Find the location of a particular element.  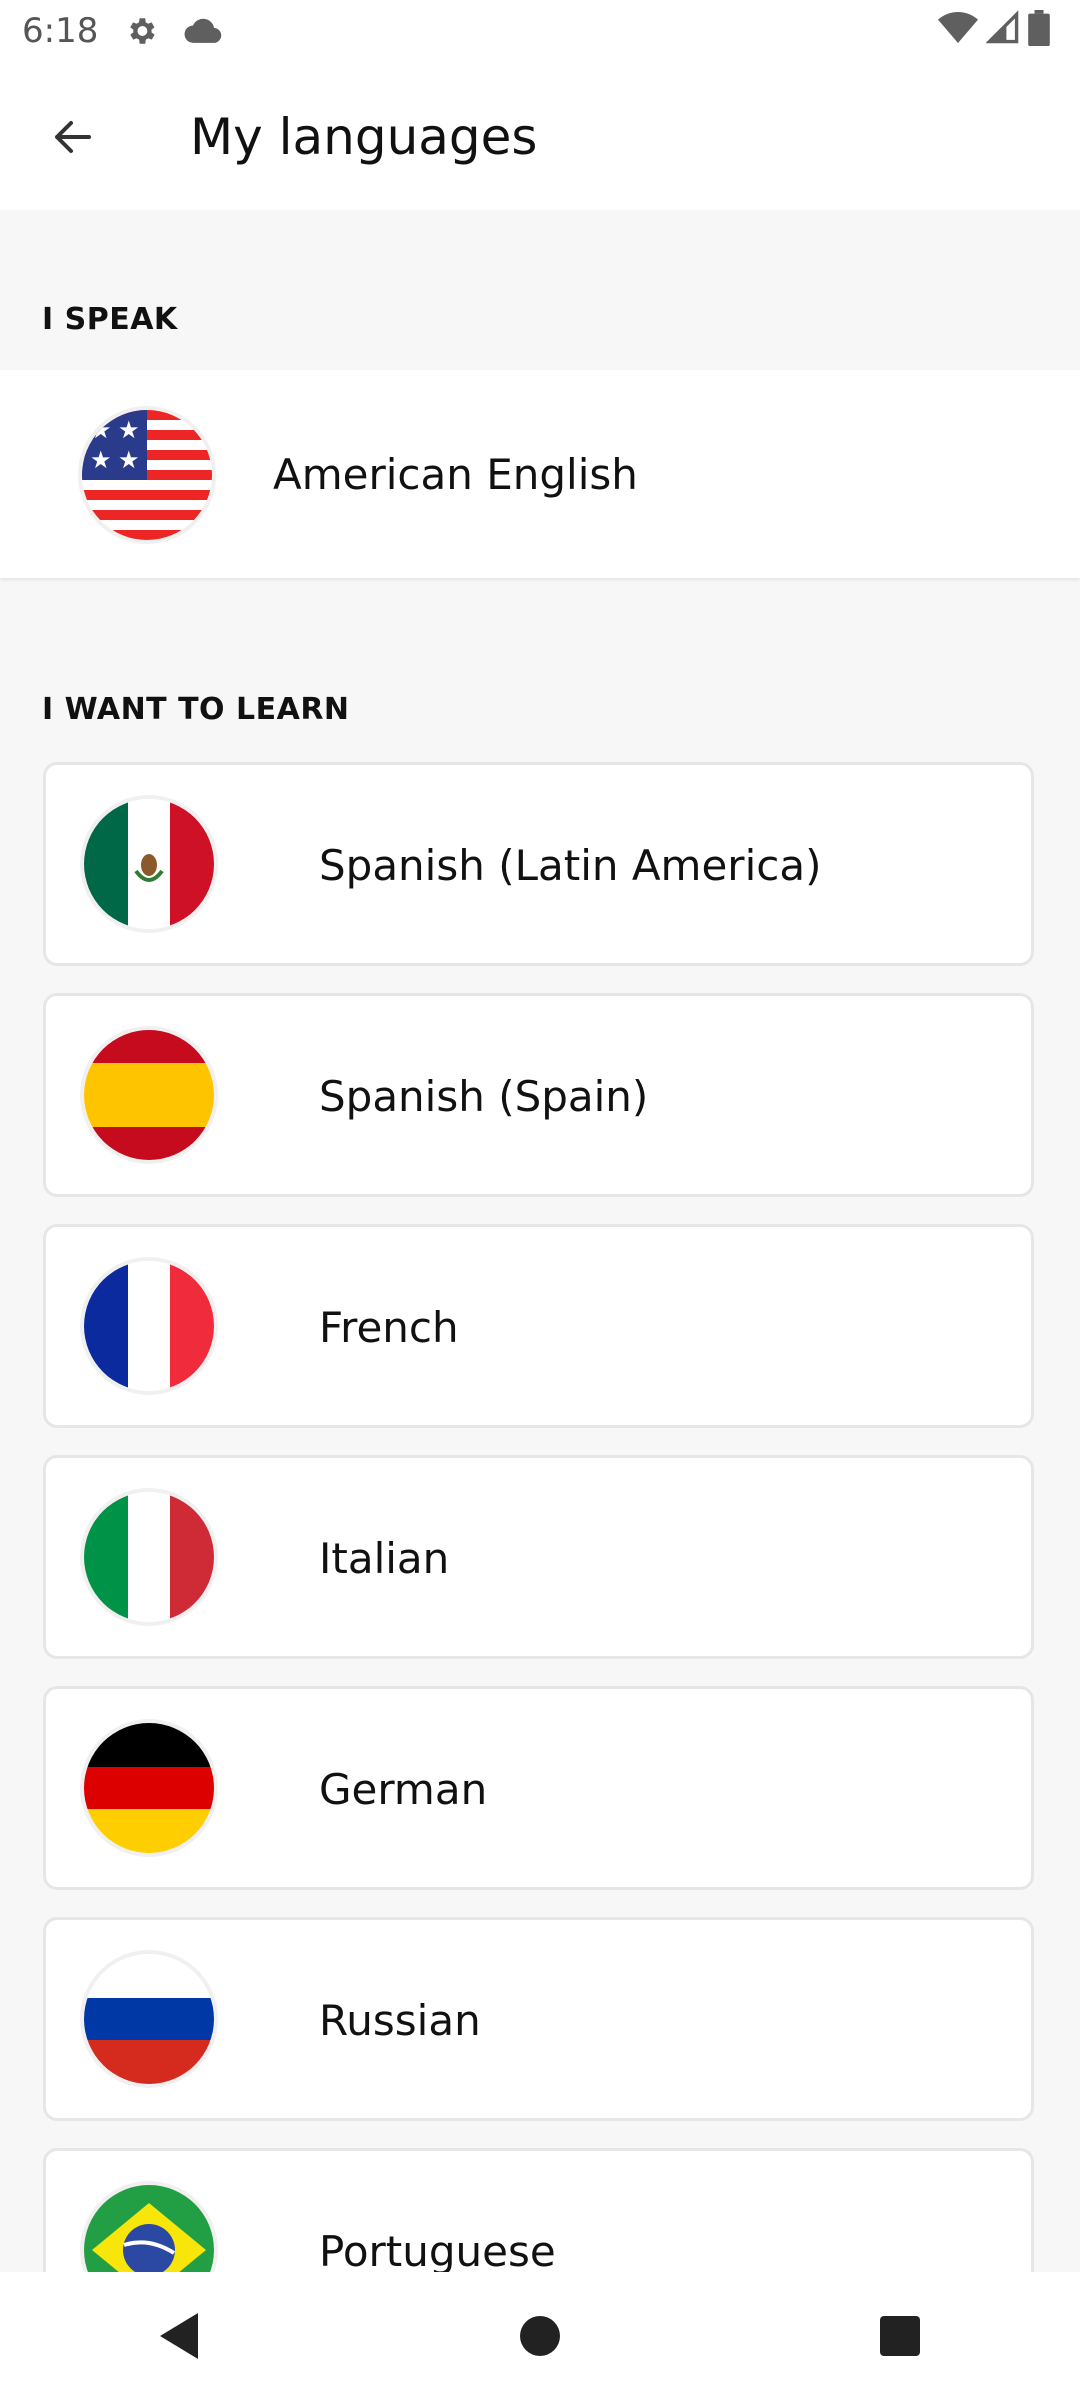

cloud-icon is located at coordinates (203, 31).